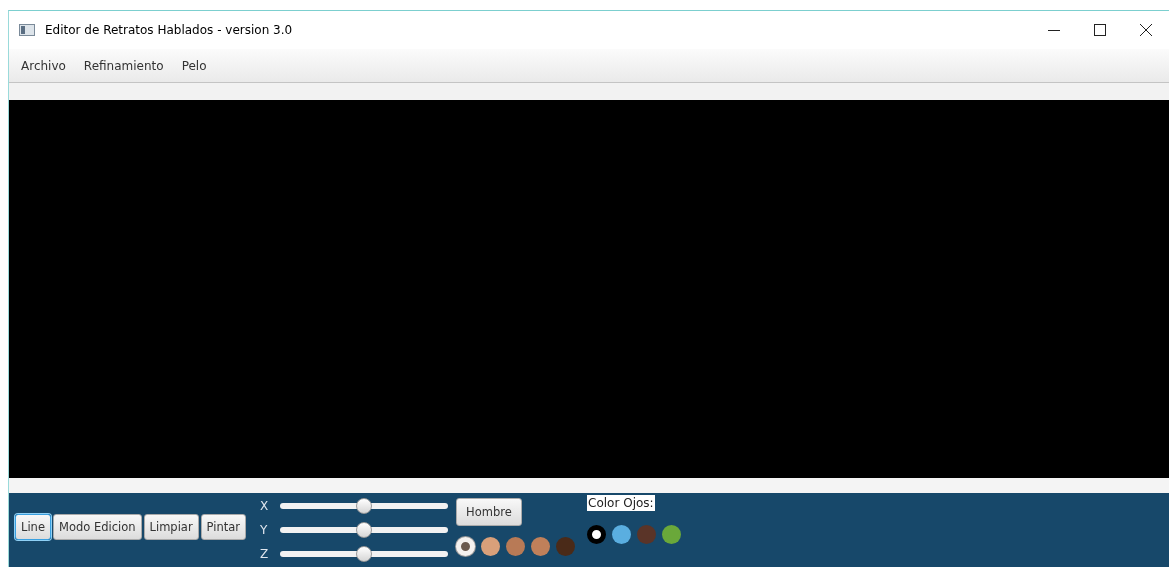 The image size is (1169, 567). Describe the element at coordinates (97, 527) in the screenshot. I see `tool-button: Modo Edicion` at that location.